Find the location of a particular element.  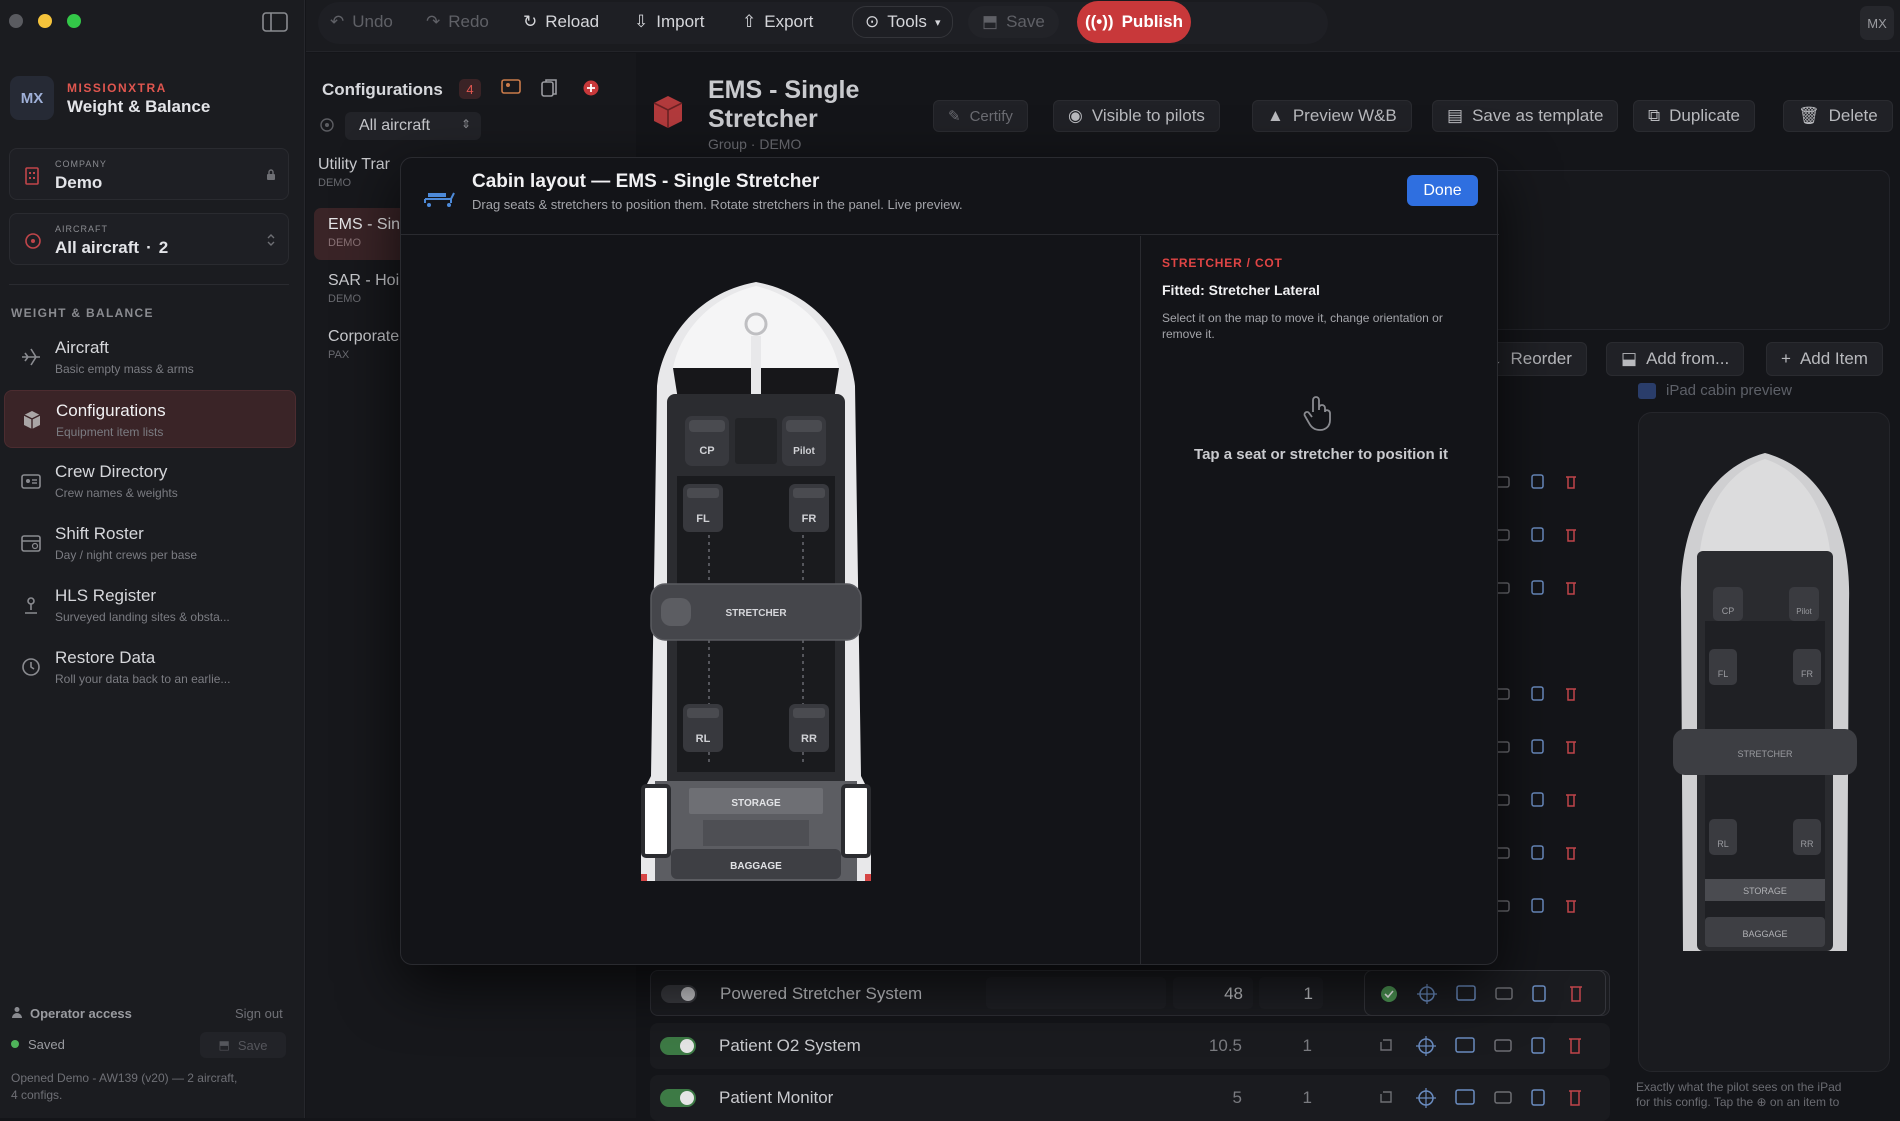

config-list-item: SAR - Hoi DEMO is located at coordinates (368, 294).